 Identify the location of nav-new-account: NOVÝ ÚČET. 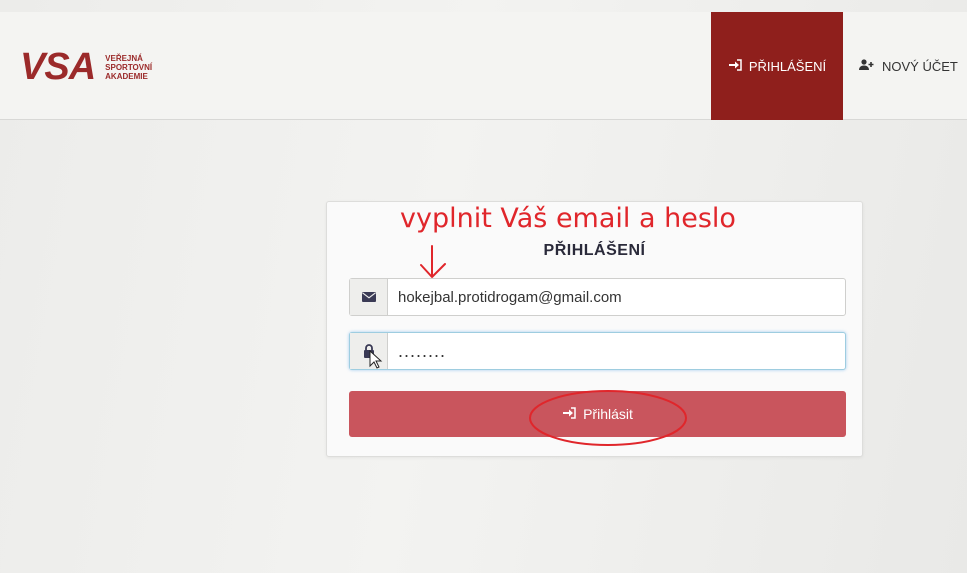
(905, 66).